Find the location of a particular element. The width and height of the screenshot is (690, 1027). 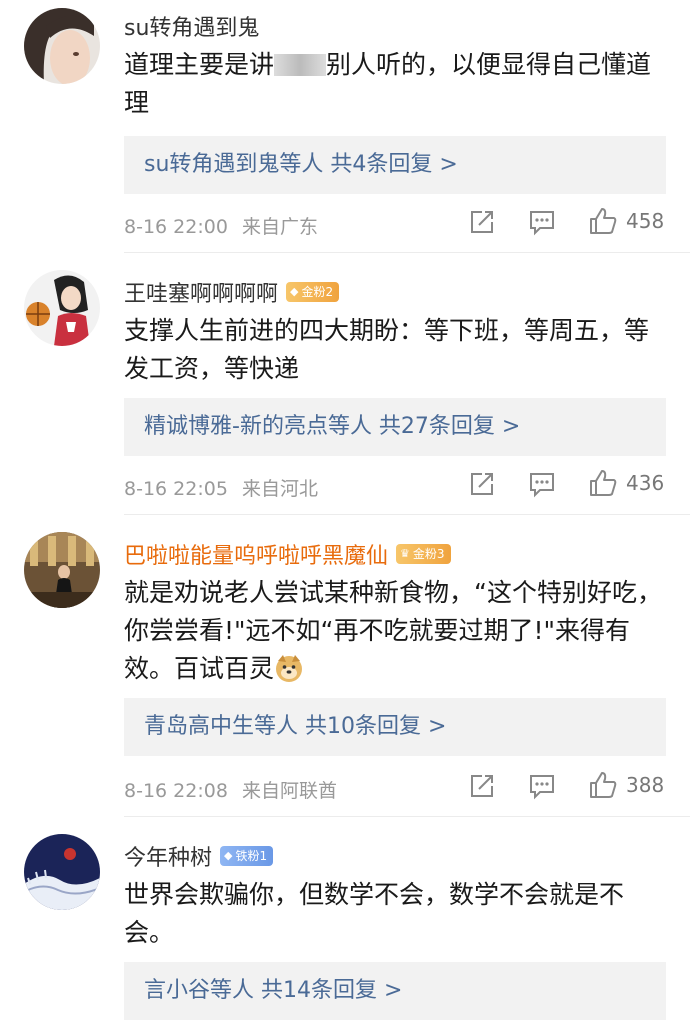

fan-badge: ◆ 铁粉1 is located at coordinates (247, 856).